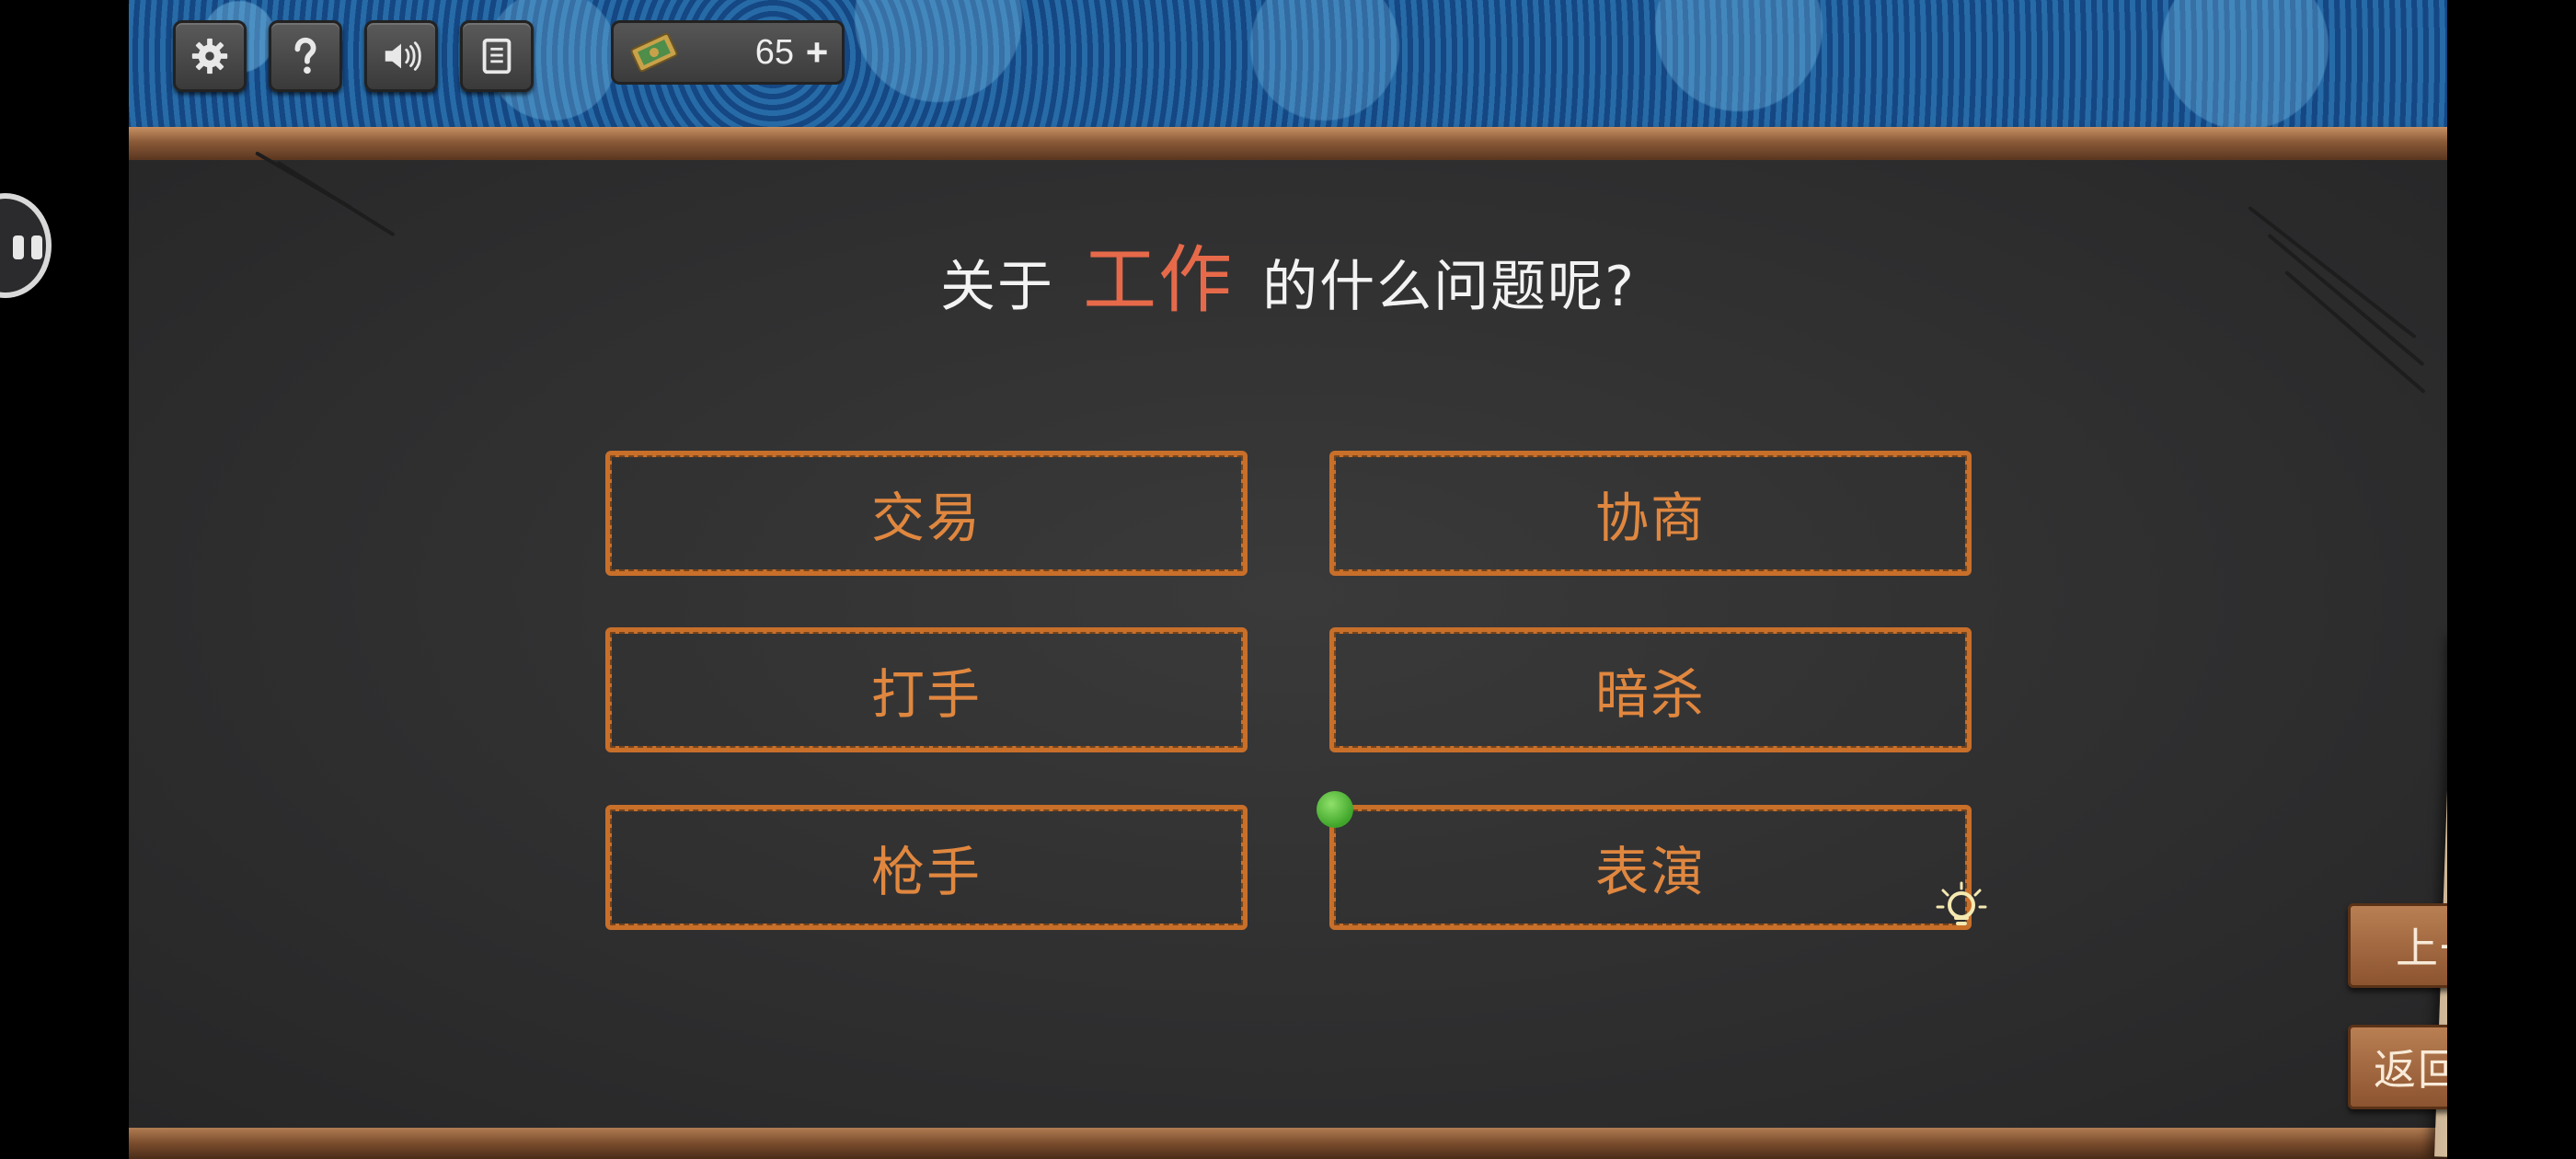 The width and height of the screenshot is (2576, 1159). What do you see at coordinates (1288, 1143) in the screenshot?
I see `frame-bottom-rail` at bounding box center [1288, 1143].